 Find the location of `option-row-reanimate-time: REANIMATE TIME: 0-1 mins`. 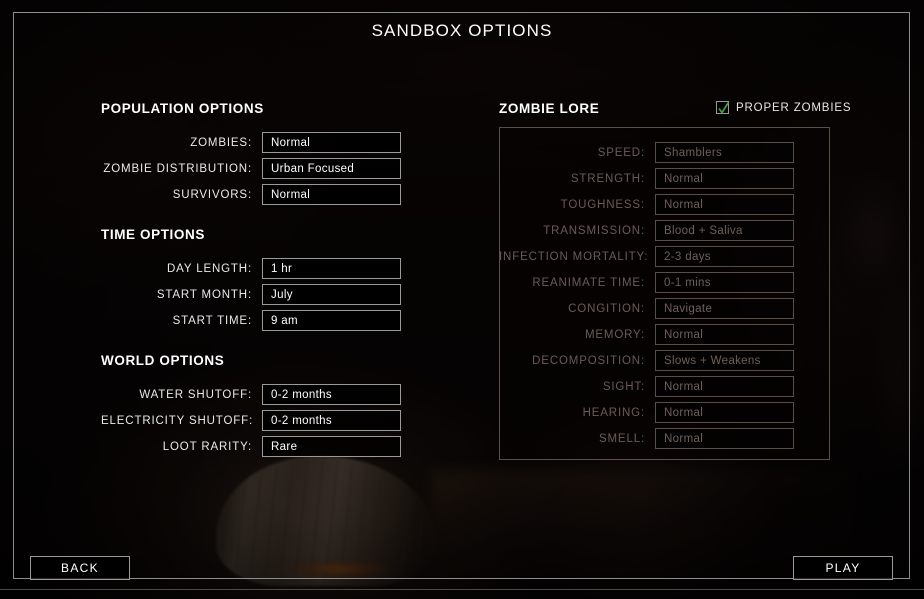

option-row-reanimate-time: REANIMATE TIME: 0-1 mins is located at coordinates (646, 282).